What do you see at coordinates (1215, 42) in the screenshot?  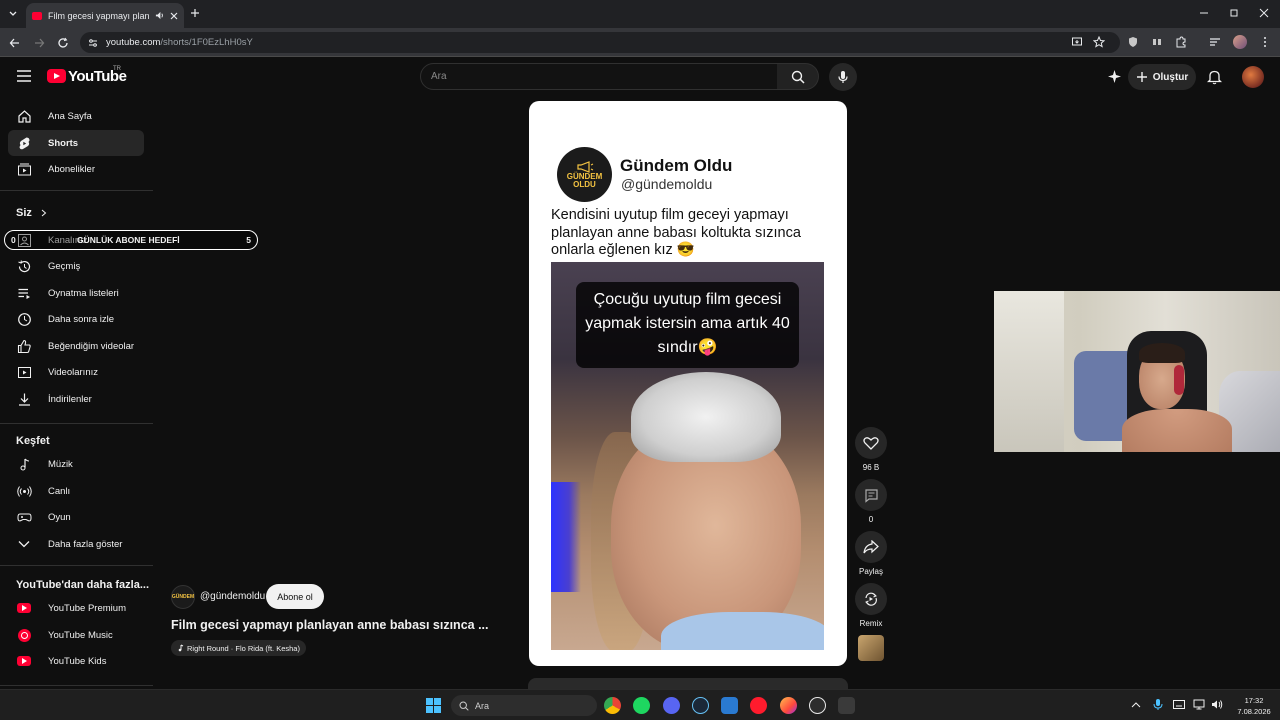 I see `reading-list-icon` at bounding box center [1215, 42].